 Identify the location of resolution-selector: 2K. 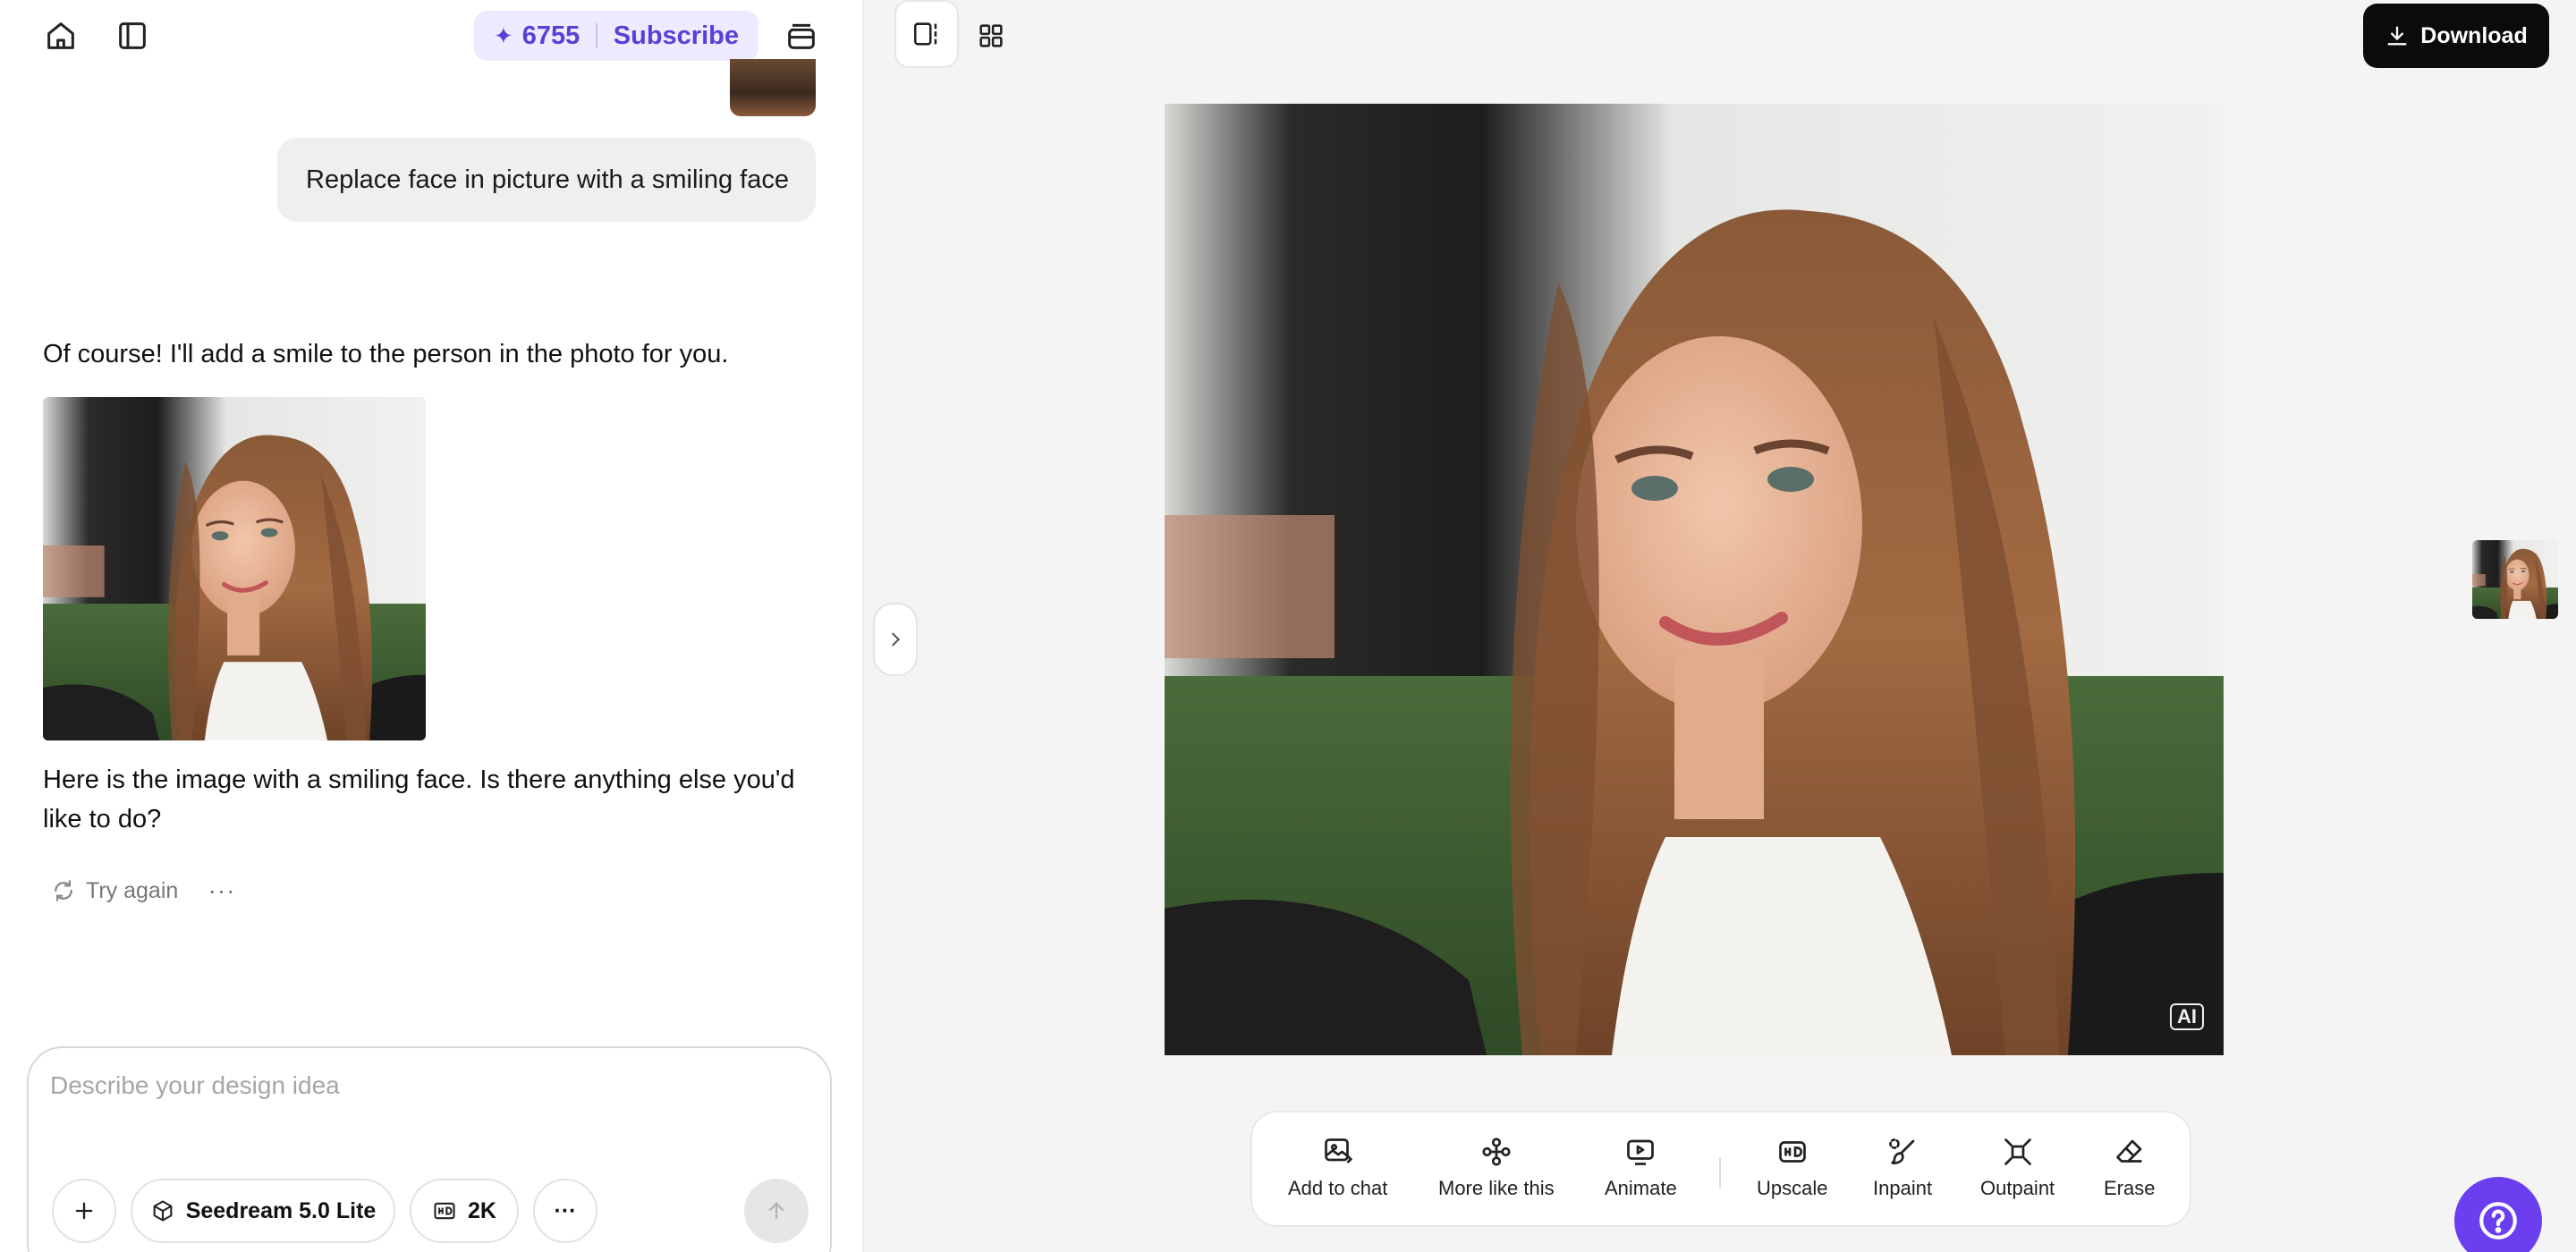
(464, 1211).